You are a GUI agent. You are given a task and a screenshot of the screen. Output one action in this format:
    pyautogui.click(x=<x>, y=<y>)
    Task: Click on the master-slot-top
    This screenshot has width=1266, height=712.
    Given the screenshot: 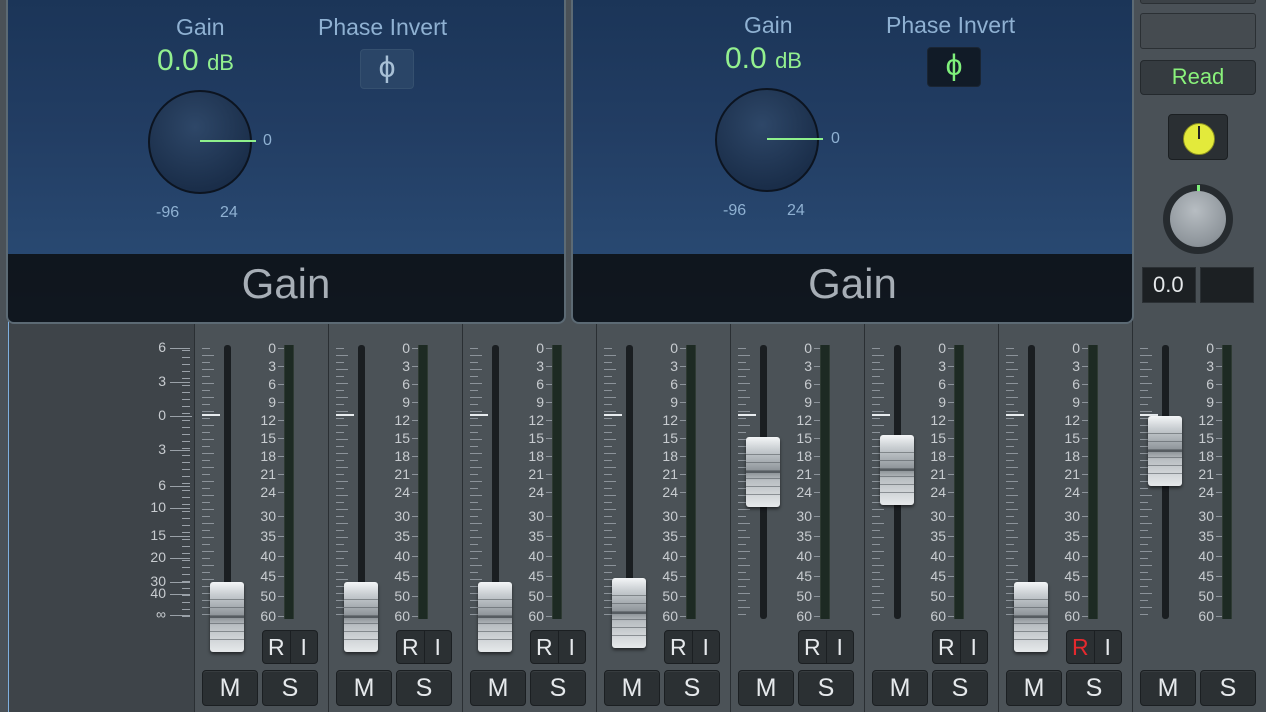 What is the action you would take?
    pyautogui.click(x=1198, y=2)
    